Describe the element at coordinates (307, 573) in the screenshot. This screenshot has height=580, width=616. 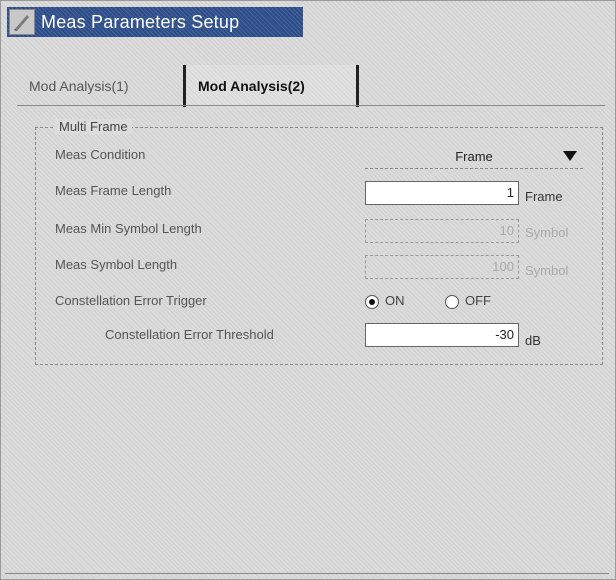
I see `bottom-border` at that location.